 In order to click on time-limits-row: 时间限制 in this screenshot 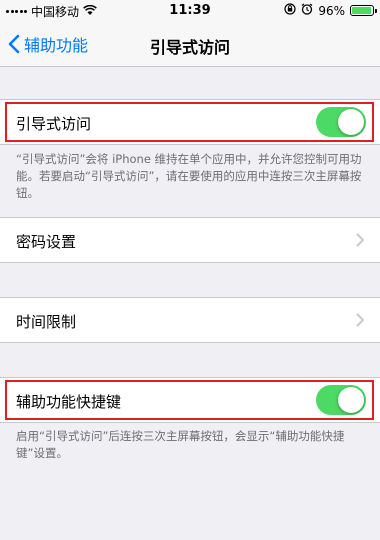, I will do `click(190, 320)`.